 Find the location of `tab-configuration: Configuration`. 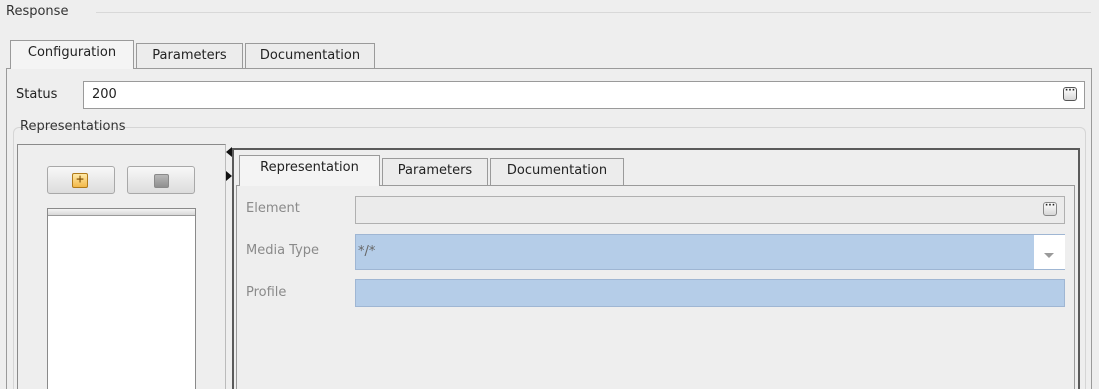

tab-configuration: Configuration is located at coordinates (72, 54).